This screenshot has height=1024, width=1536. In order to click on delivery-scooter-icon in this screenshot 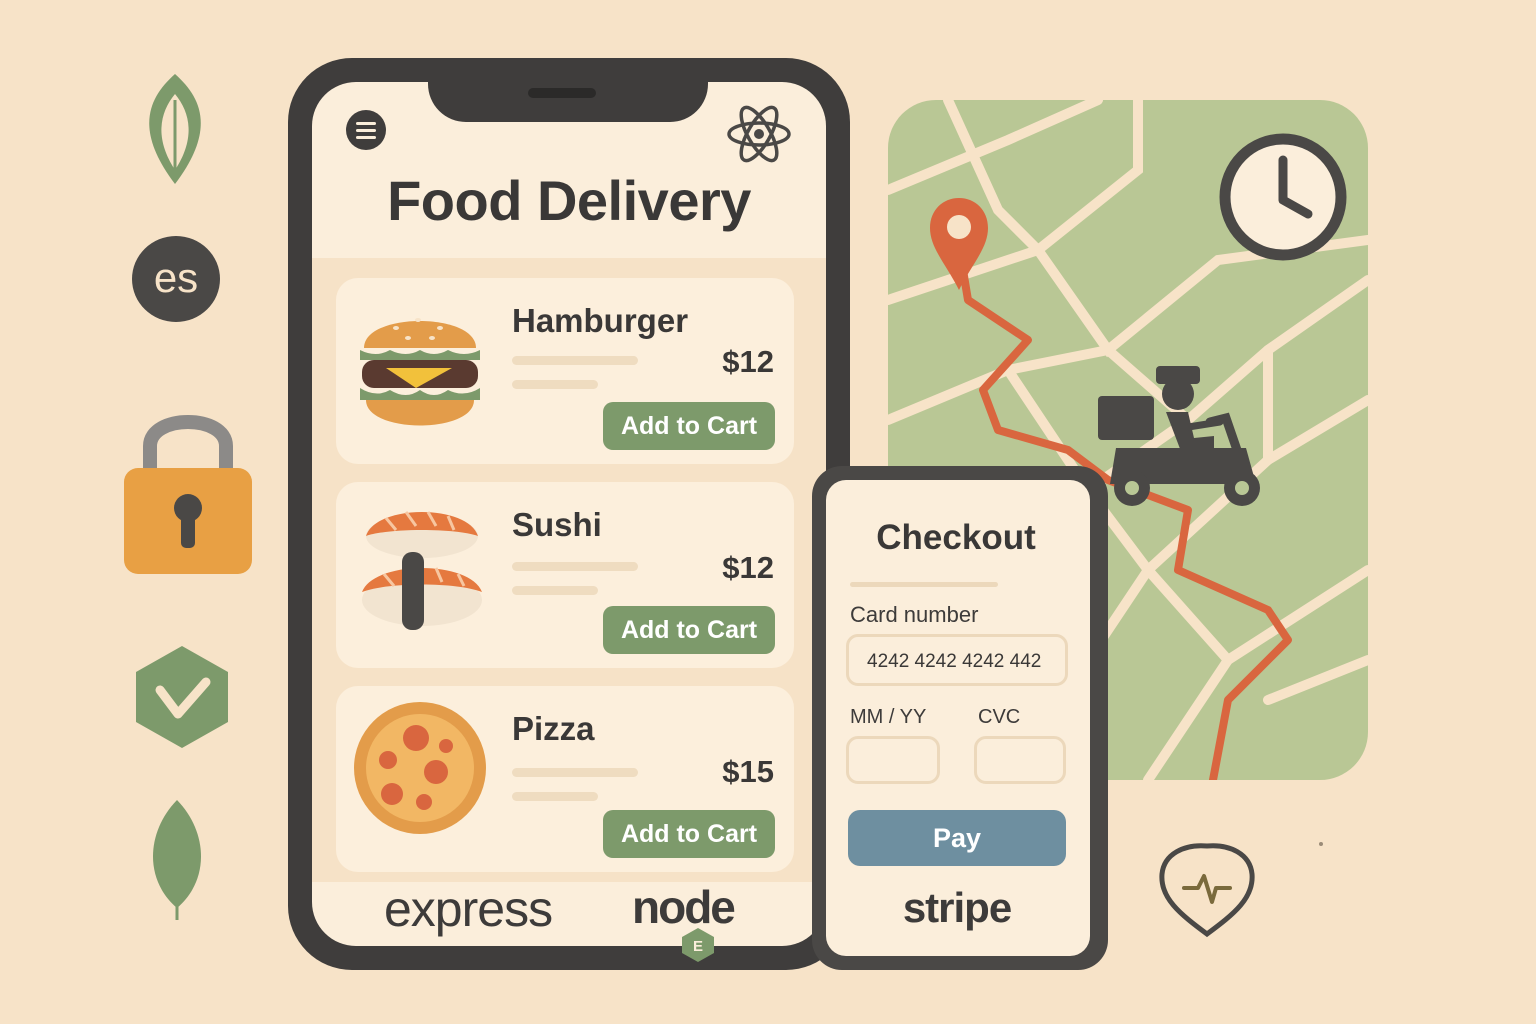, I will do `click(1179, 436)`.